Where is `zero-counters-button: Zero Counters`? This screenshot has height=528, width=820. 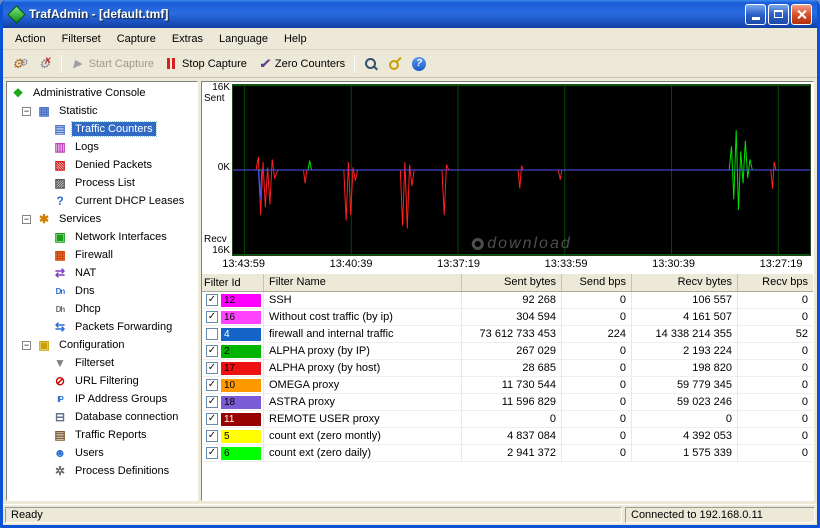
zero-counters-button: Zero Counters is located at coordinates (301, 64).